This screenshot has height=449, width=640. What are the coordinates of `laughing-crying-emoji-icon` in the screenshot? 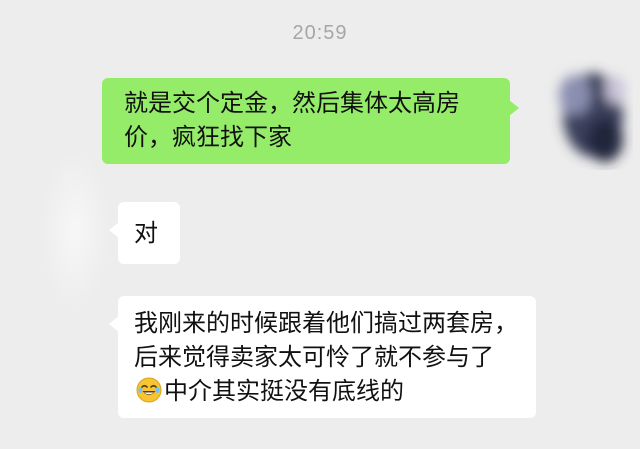 It's located at (149, 390).